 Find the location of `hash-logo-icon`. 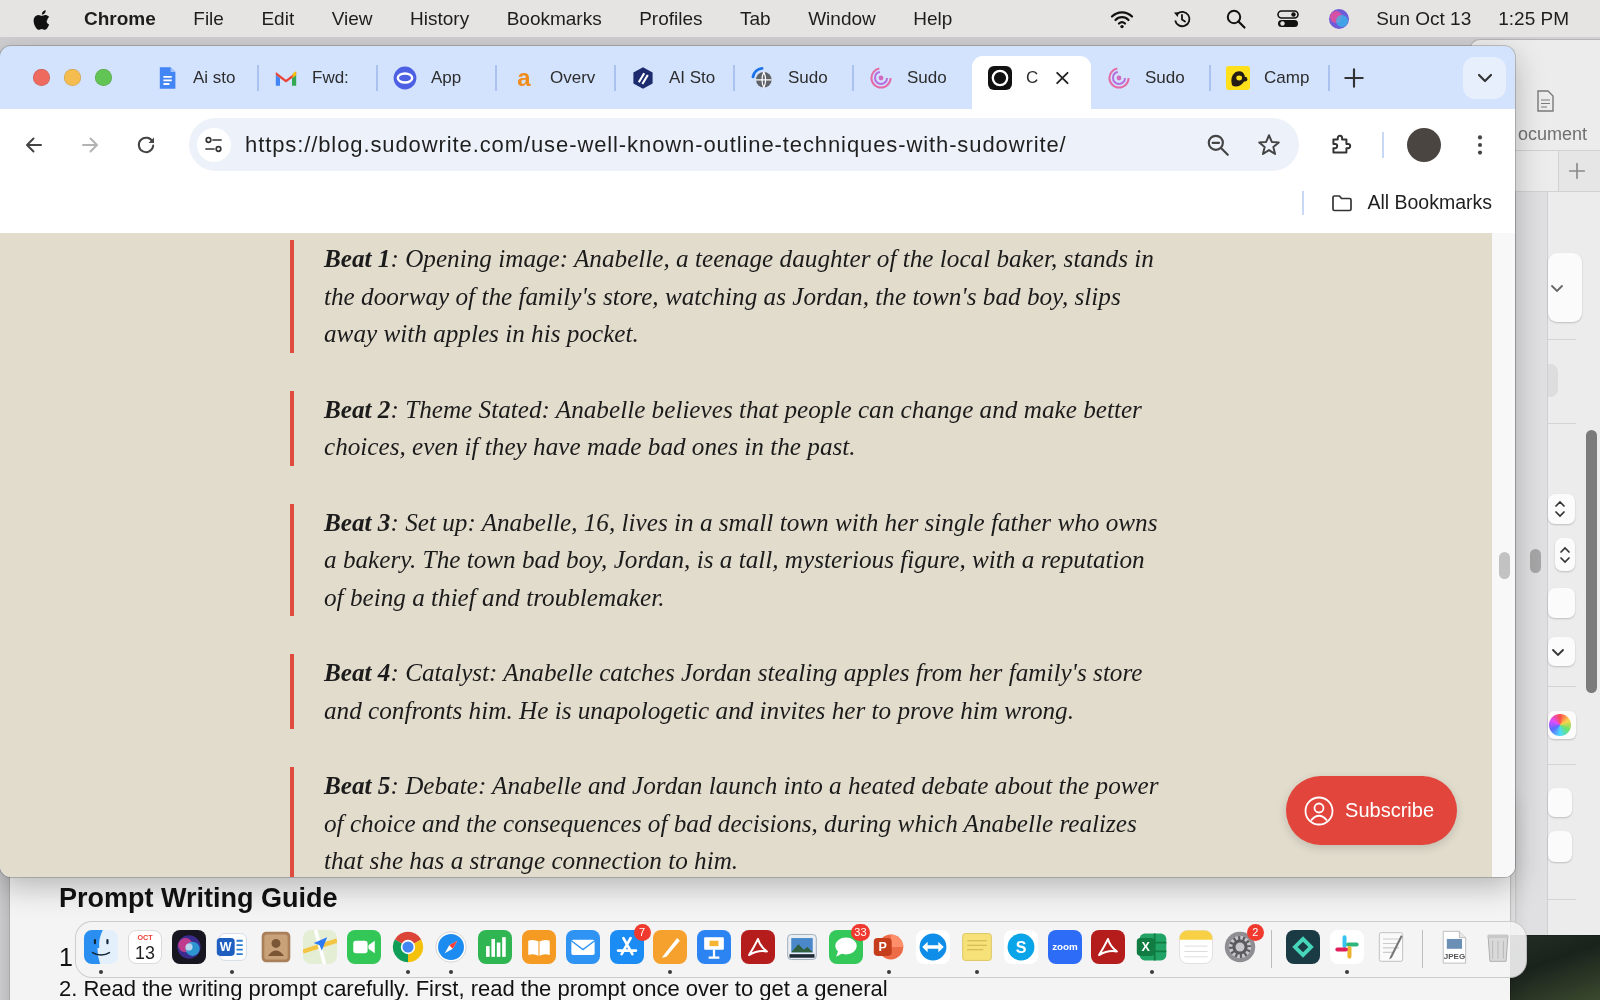

hash-logo-icon is located at coordinates (1346, 947).